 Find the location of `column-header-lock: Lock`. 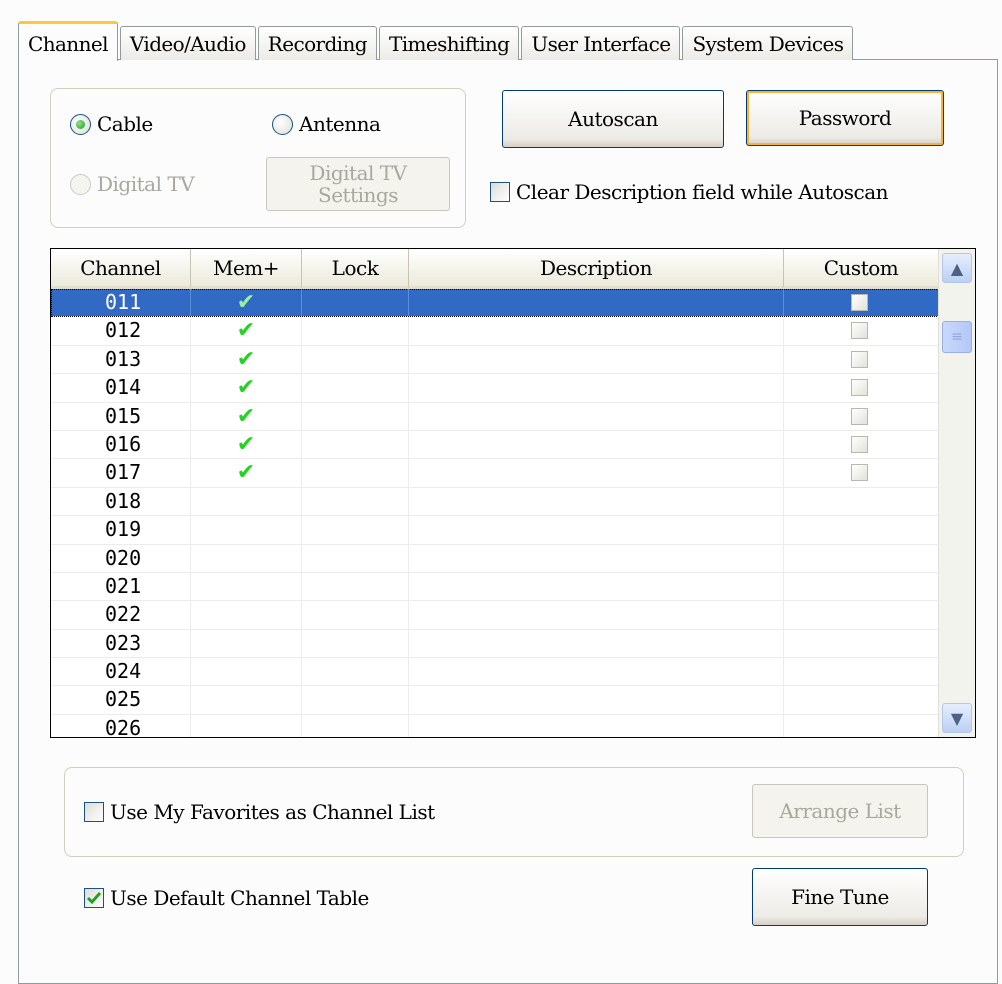

column-header-lock: Lock is located at coordinates (355, 269).